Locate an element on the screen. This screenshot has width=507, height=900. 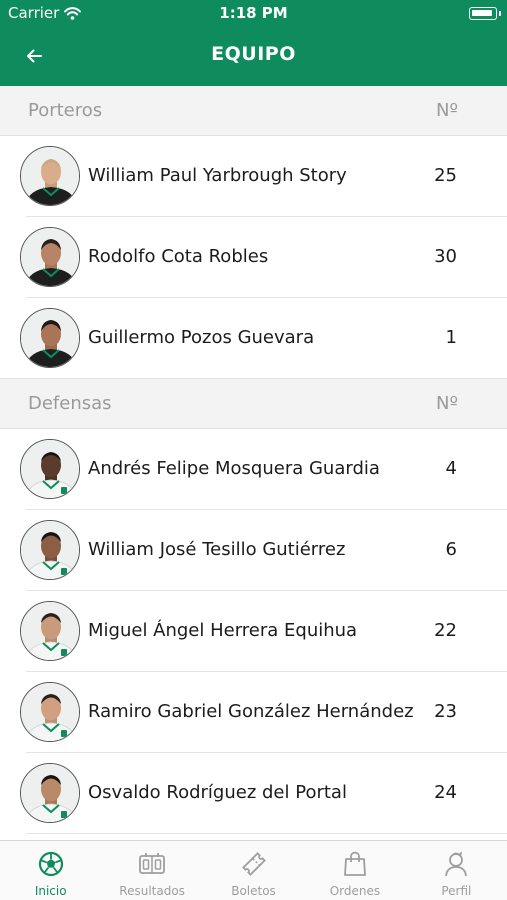
tab-inicio: Inicio is located at coordinates (50, 870).